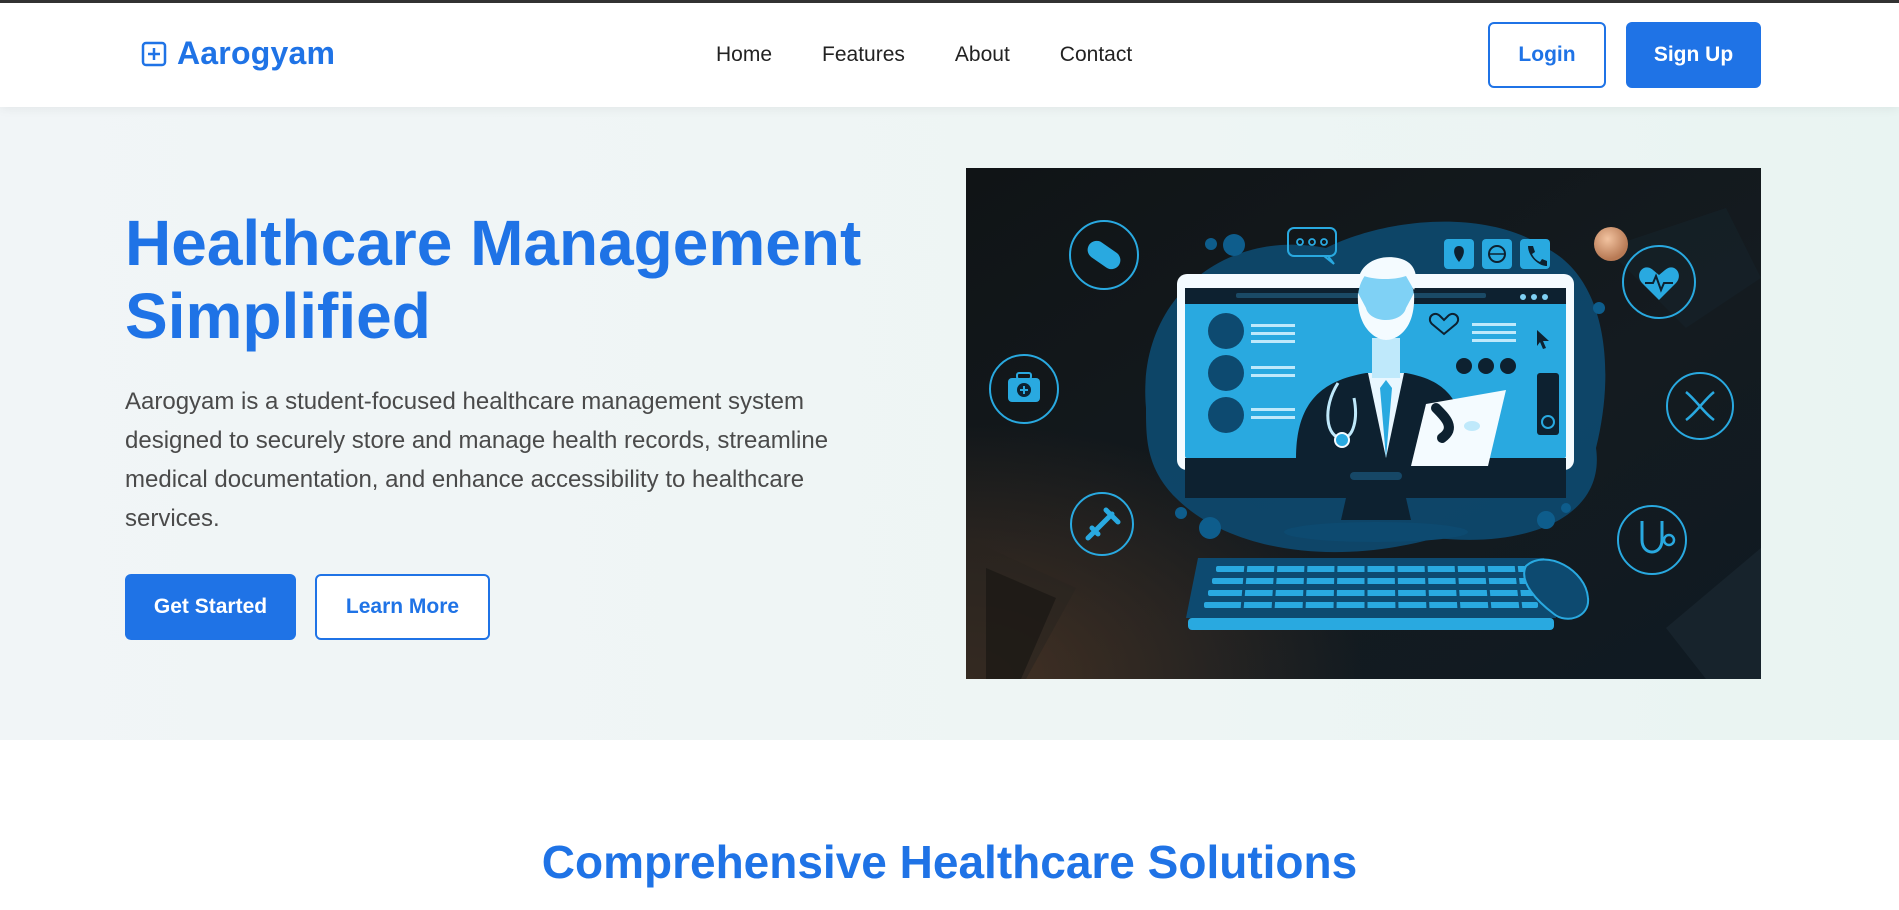 The image size is (1899, 910). What do you see at coordinates (278, 316) in the screenshot?
I see `hero-title-line2: Simplified` at bounding box center [278, 316].